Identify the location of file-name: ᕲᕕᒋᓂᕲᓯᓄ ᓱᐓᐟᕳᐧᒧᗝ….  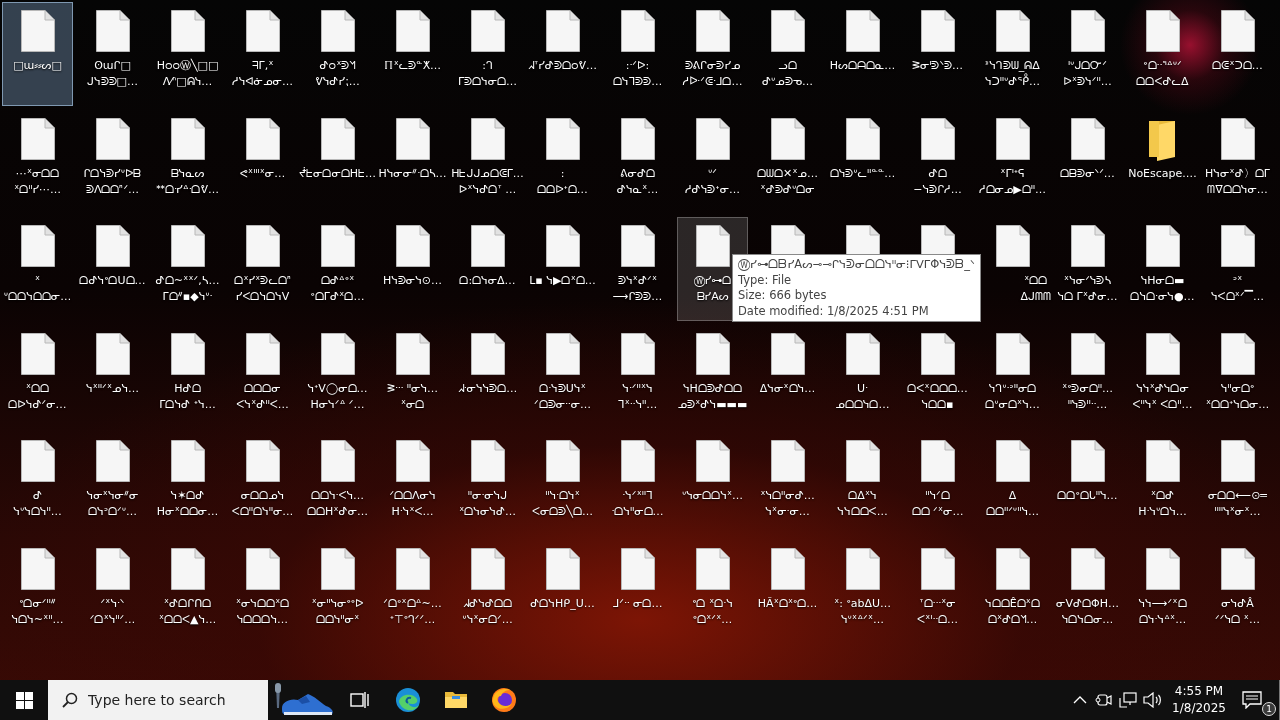
(712, 74).